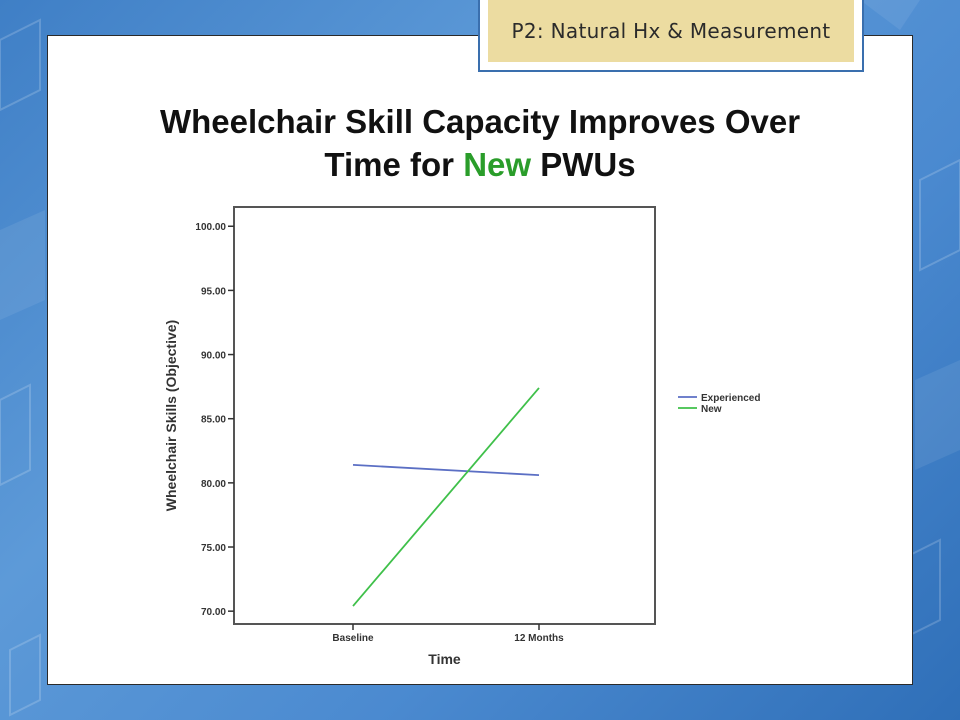  What do you see at coordinates (213, 548) in the screenshot?
I see `y-tick-label: 75.00` at bounding box center [213, 548].